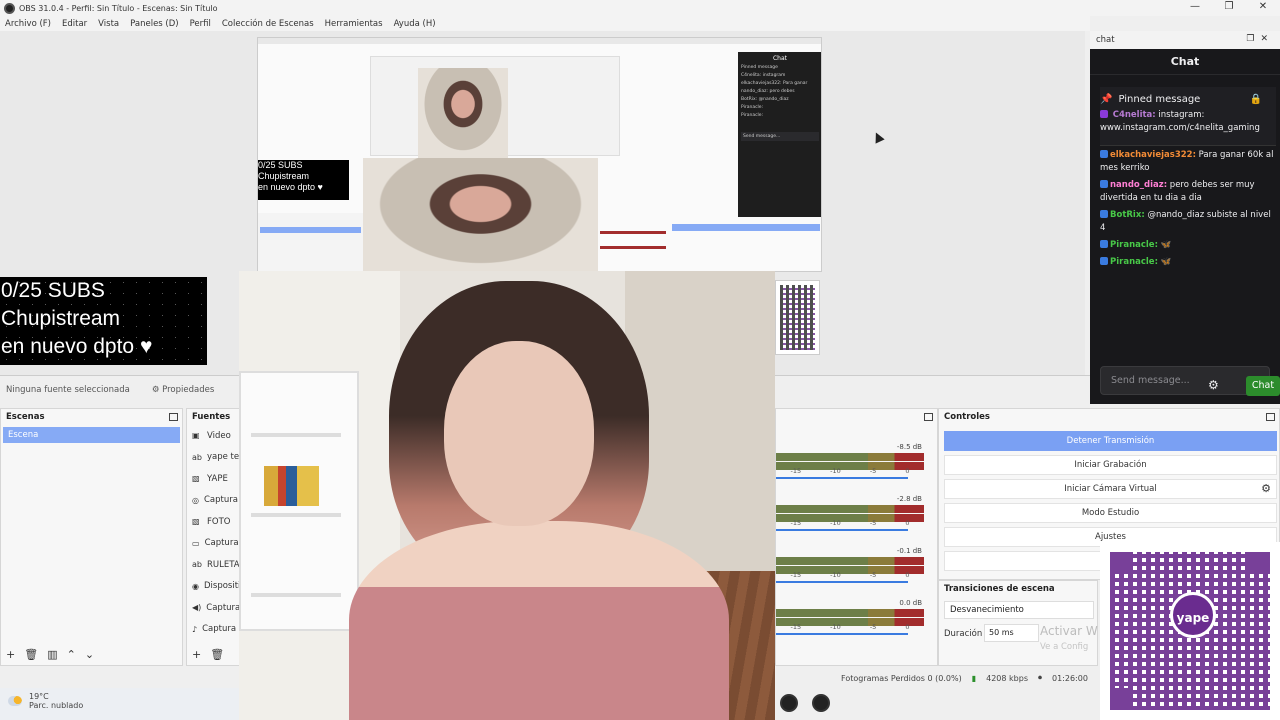 Image resolution: width=1280 pixels, height=720 pixels. Describe the element at coordinates (1110, 489) in the screenshot. I see `start-virtual-camera-button: Iniciar Cámara Virtual` at that location.